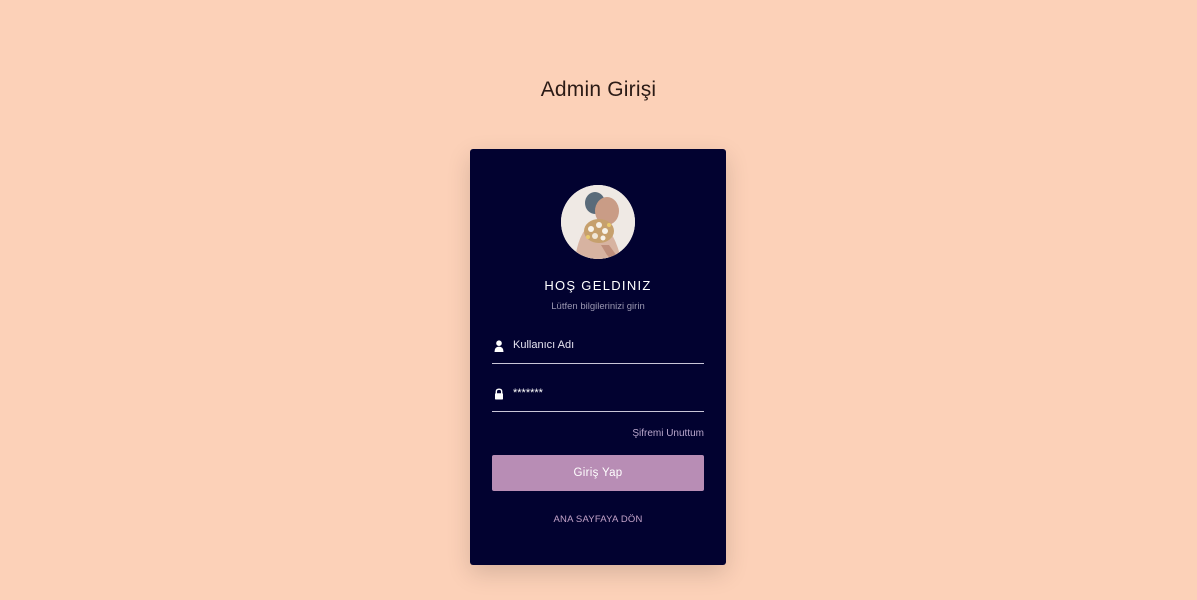 This screenshot has height=600, width=1197. I want to click on avatar, so click(598, 222).